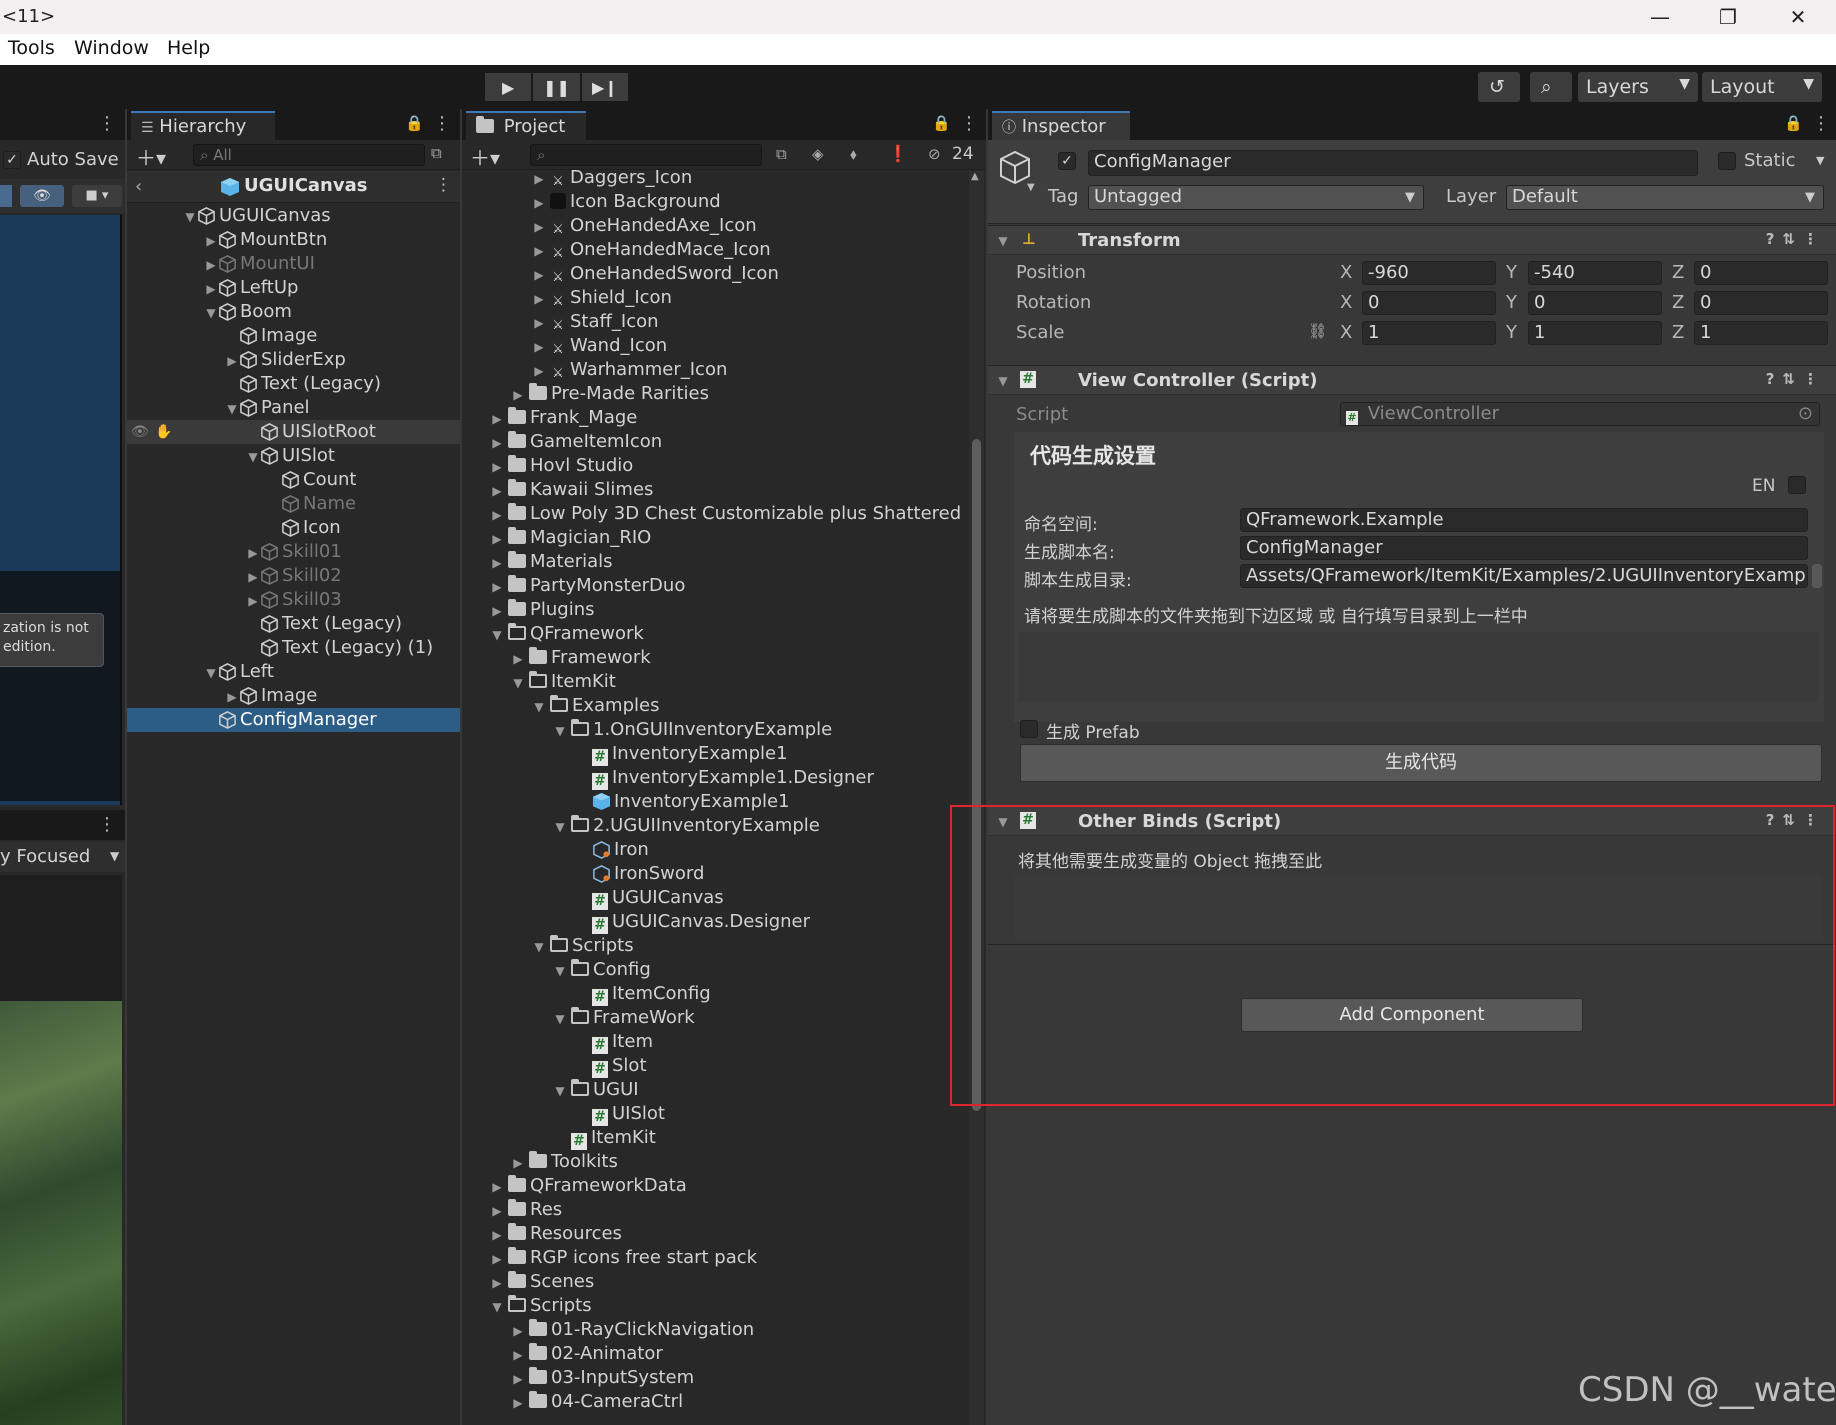 This screenshot has width=1836, height=1425. What do you see at coordinates (1660, 17) in the screenshot?
I see `minimize-icon: —` at bounding box center [1660, 17].